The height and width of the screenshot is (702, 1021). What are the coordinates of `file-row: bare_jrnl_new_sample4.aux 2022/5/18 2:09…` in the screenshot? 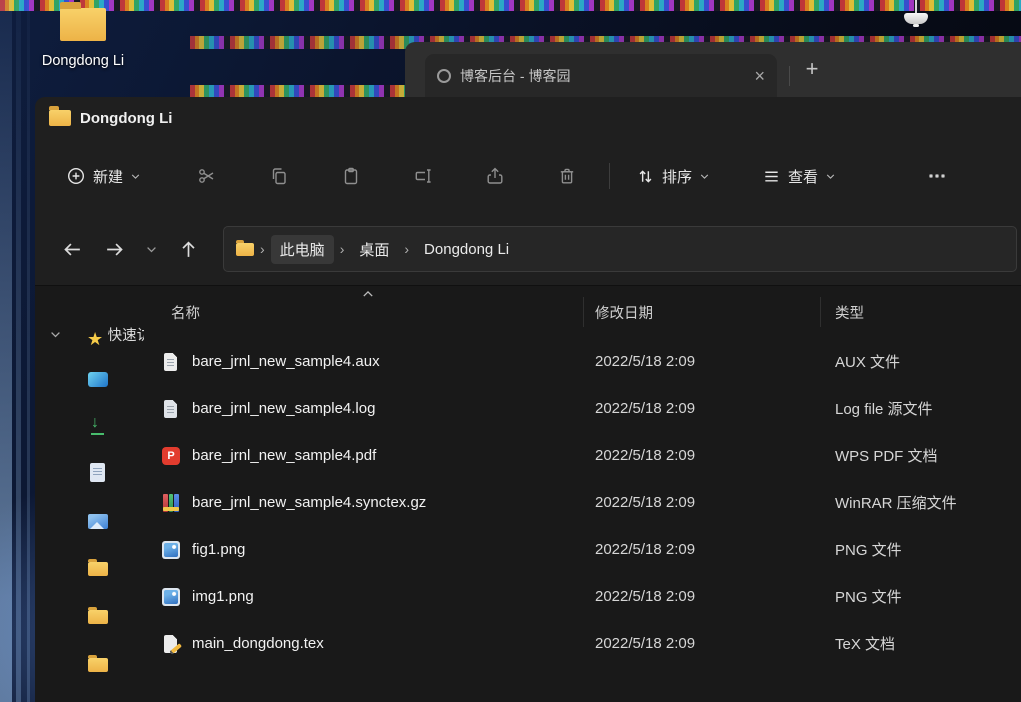 It's located at (586, 361).